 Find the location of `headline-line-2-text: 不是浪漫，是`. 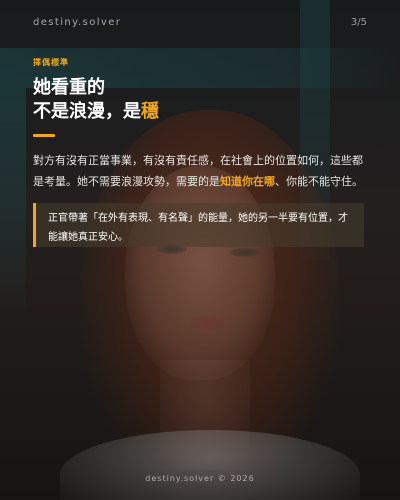

headline-line-2-text: 不是浪漫，是 is located at coordinates (87, 111).